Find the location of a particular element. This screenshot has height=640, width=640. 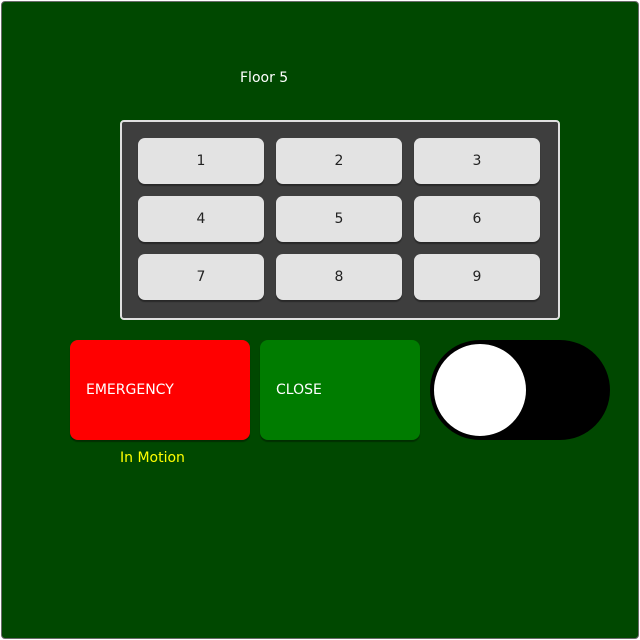

motion-status-text: In Motion is located at coordinates (152, 458).